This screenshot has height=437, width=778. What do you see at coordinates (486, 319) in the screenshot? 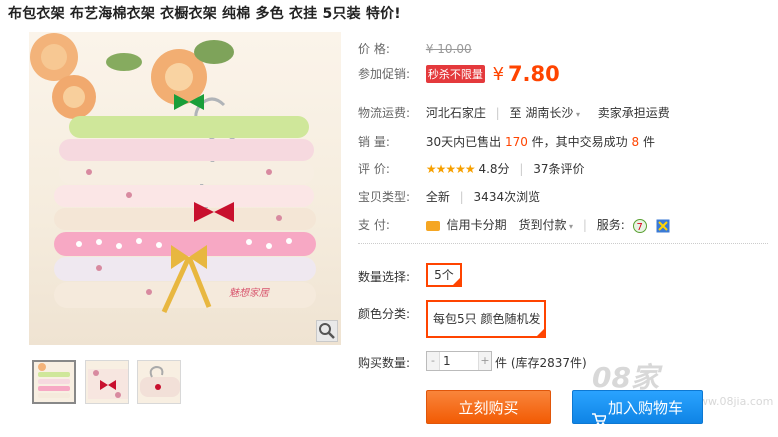
I see `color-option: 每包5只 颜色随机发` at bounding box center [486, 319].